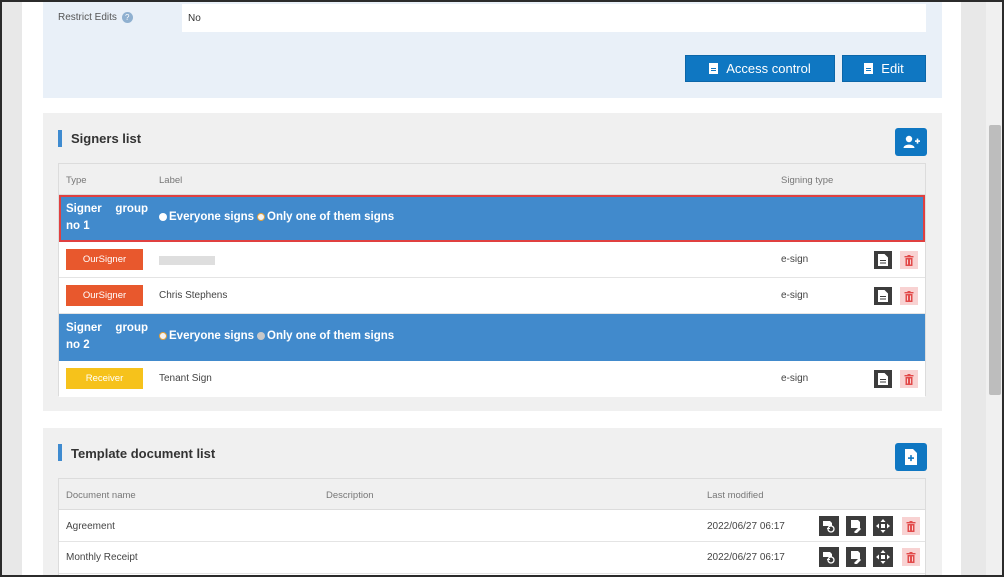 Image resolution: width=1004 pixels, height=577 pixels. I want to click on edit-button: Edit, so click(884, 68).